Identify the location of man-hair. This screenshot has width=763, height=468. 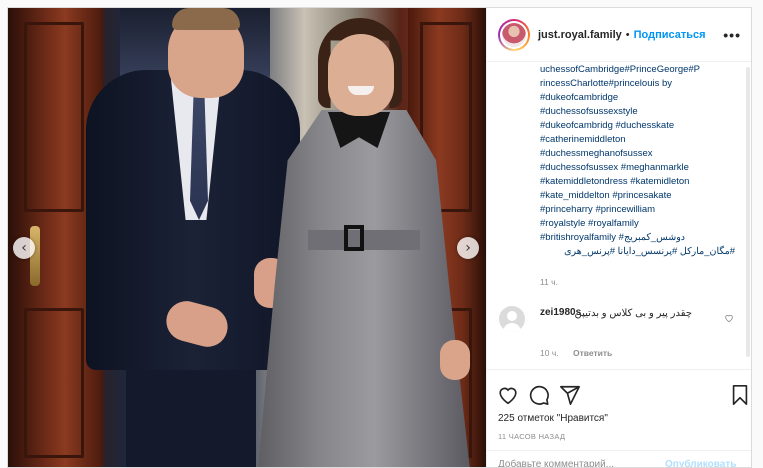
(206, 19).